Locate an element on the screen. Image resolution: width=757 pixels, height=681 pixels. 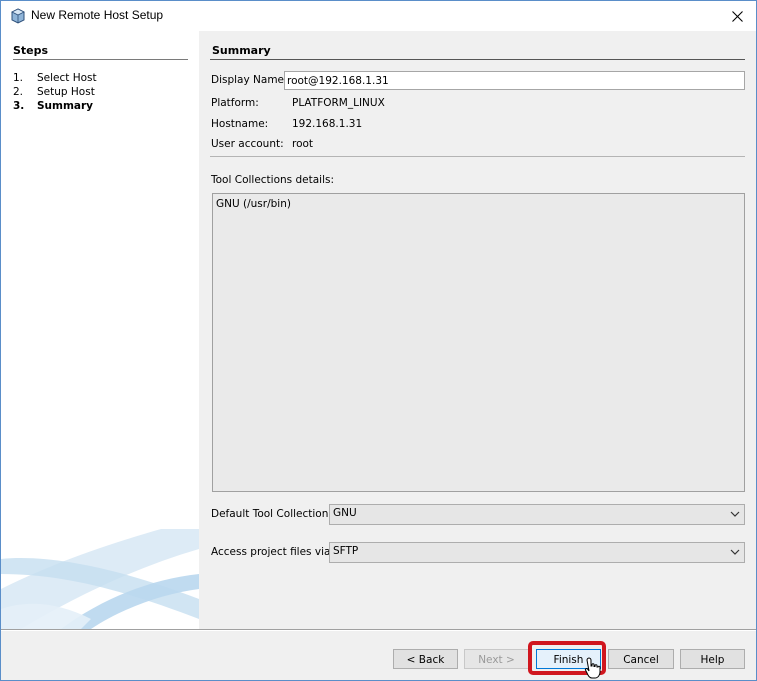
step-item-summary: 3. Summary is located at coordinates (55, 106).